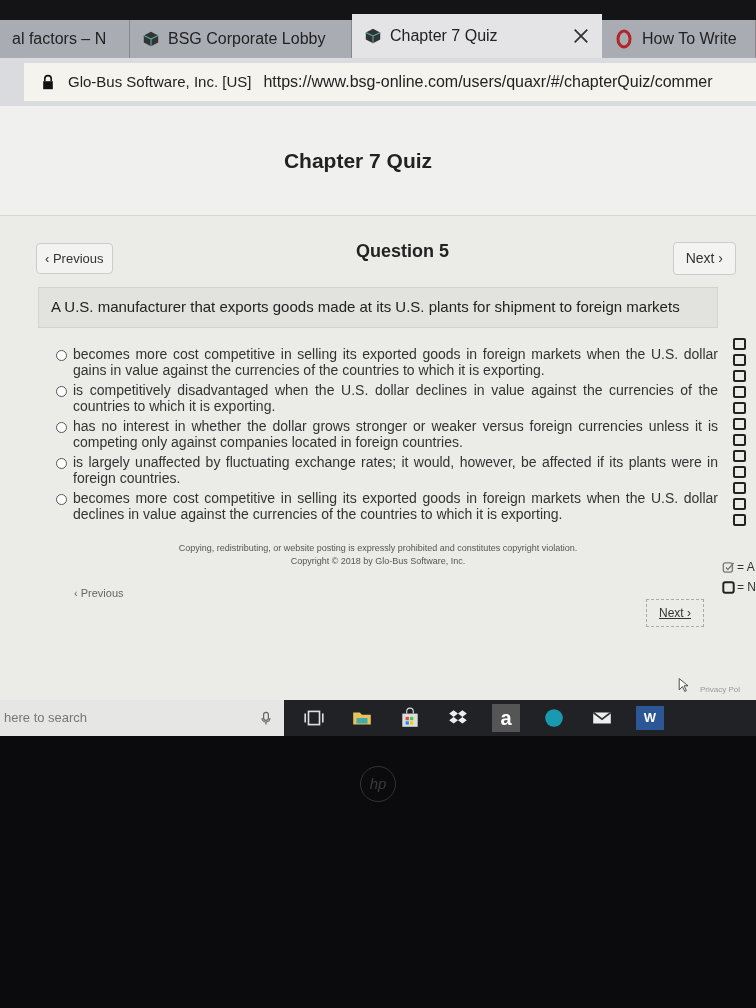  Describe the element at coordinates (675, 612) in the screenshot. I see `next-link: Next ›` at that location.